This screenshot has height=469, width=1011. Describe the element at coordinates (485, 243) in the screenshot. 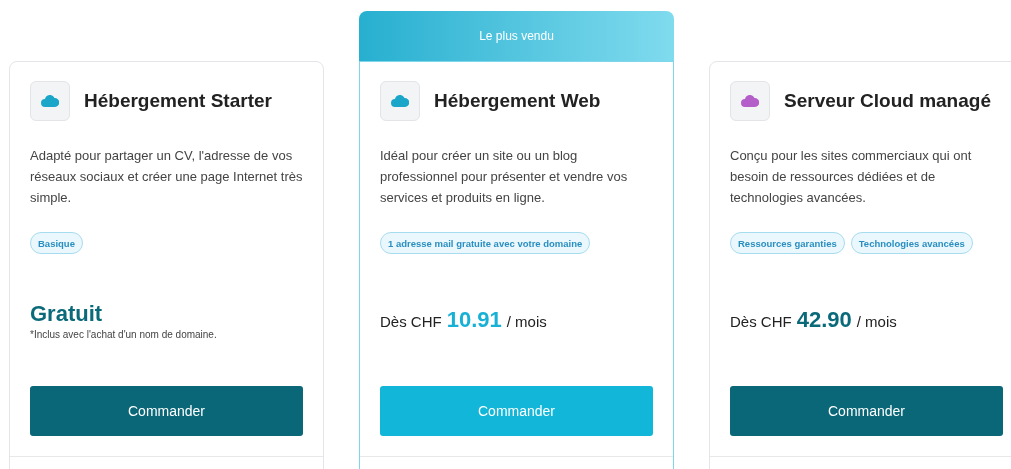

I see `feature-tag: 1 adresse mail gratuite avec votre domaine` at that location.